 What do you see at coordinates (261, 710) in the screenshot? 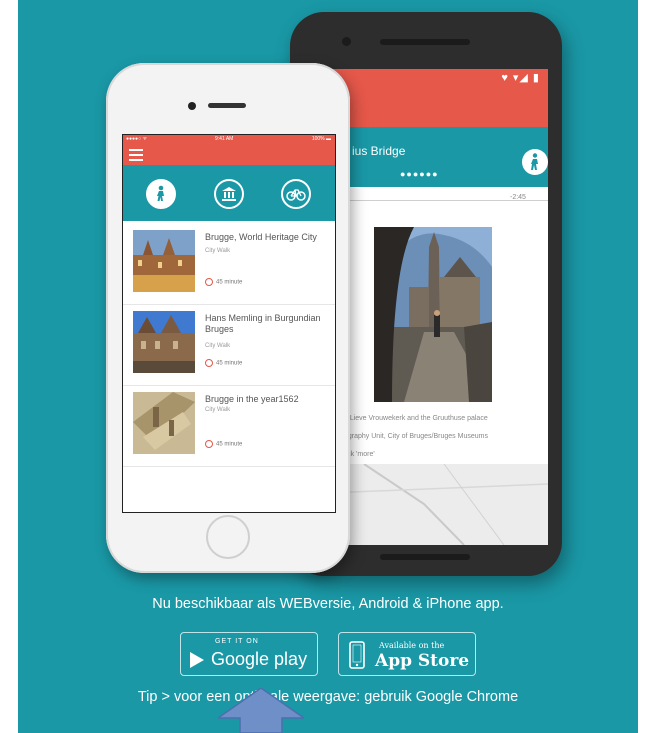
I see `up-arrow-icon` at bounding box center [261, 710].